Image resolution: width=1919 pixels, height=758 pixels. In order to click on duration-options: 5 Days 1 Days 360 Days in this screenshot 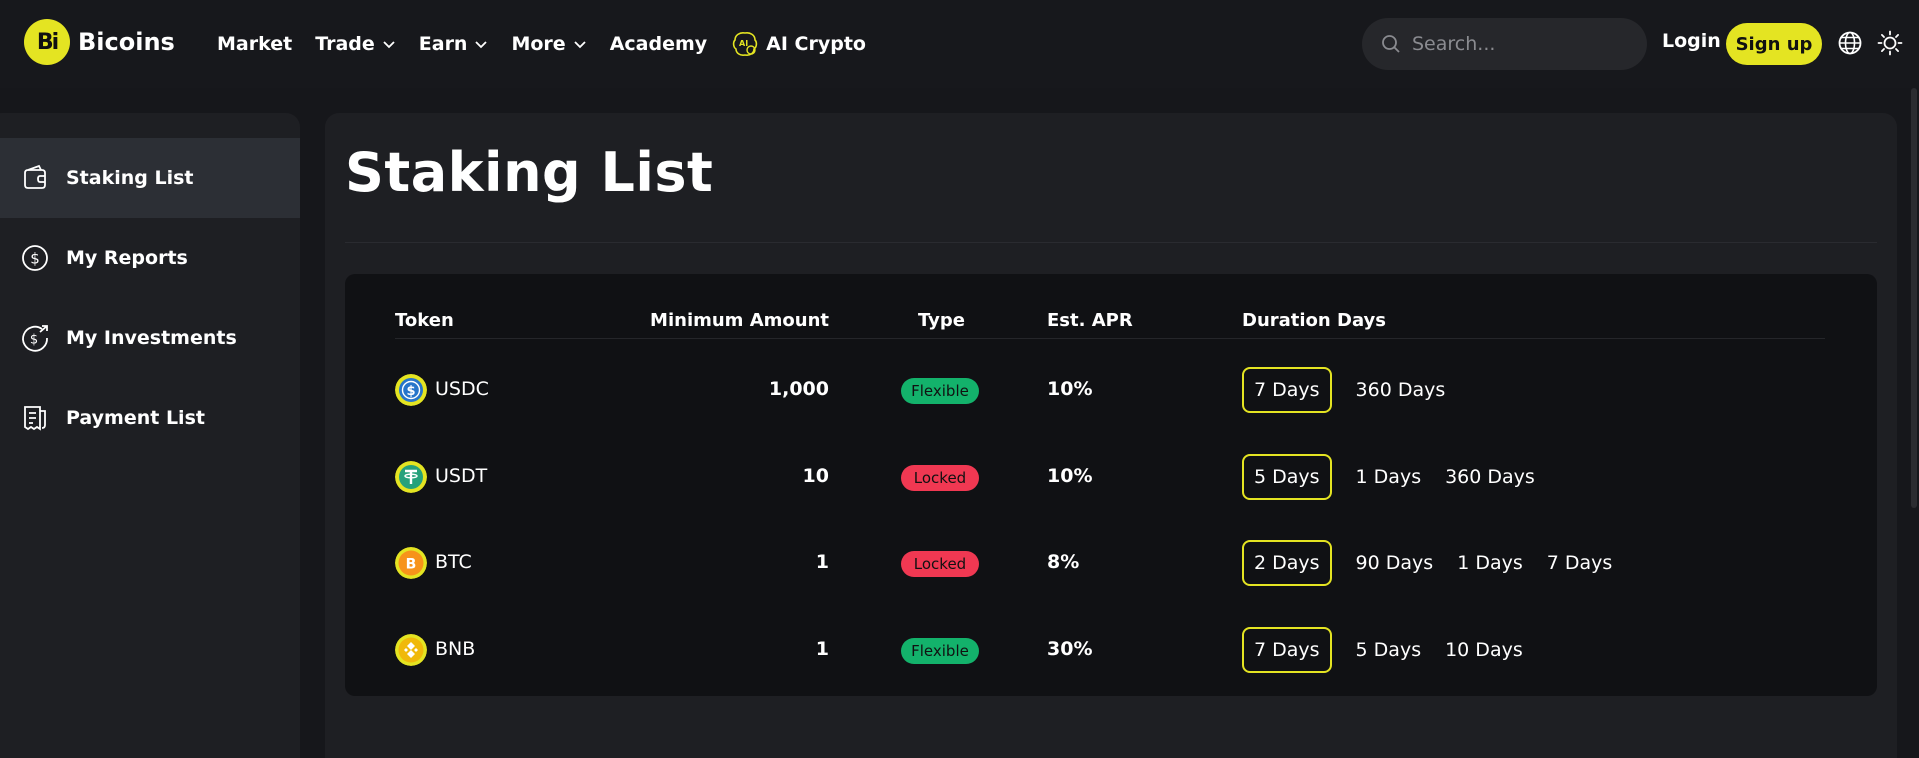, I will do `click(1400, 477)`.